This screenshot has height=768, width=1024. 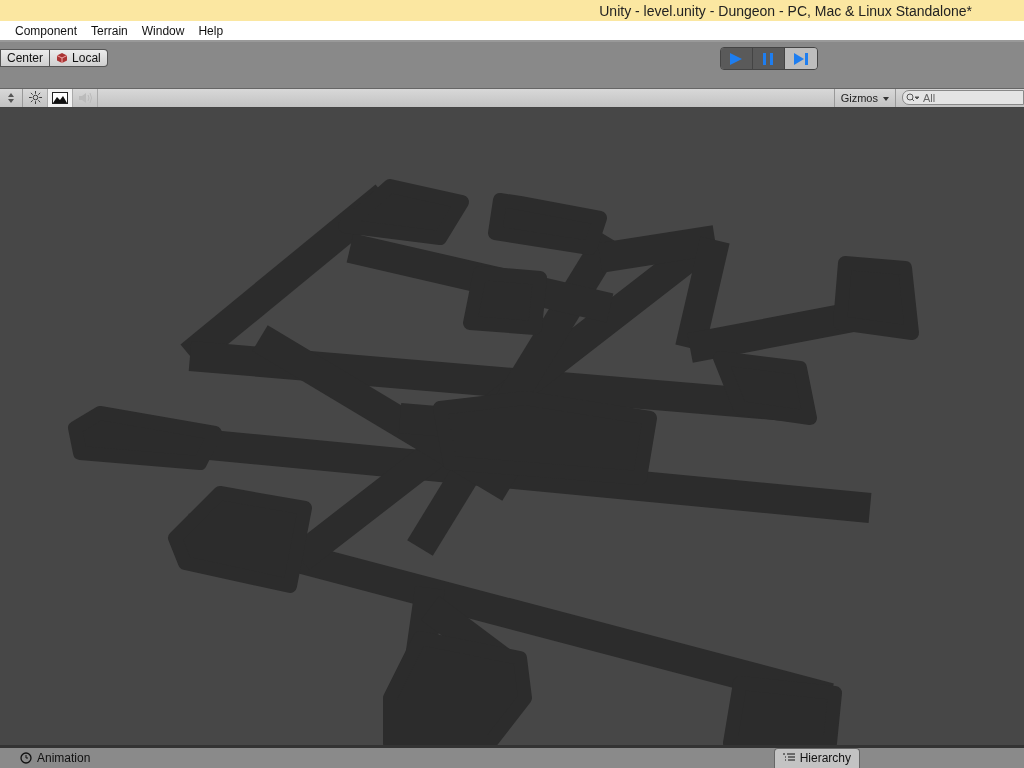 What do you see at coordinates (913, 98) in the screenshot?
I see `search-icon` at bounding box center [913, 98].